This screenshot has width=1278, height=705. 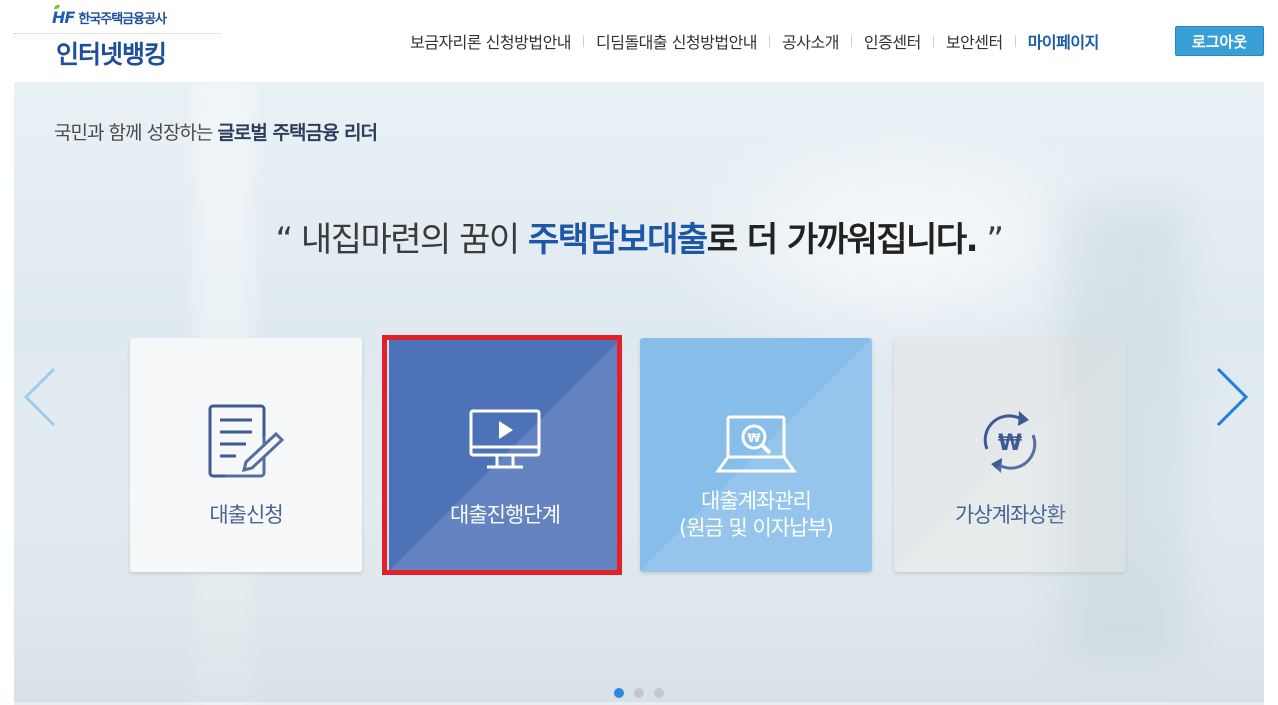 I want to click on card-label: 대출계좌관리 (원금 및 이자납부), so click(x=756, y=515).